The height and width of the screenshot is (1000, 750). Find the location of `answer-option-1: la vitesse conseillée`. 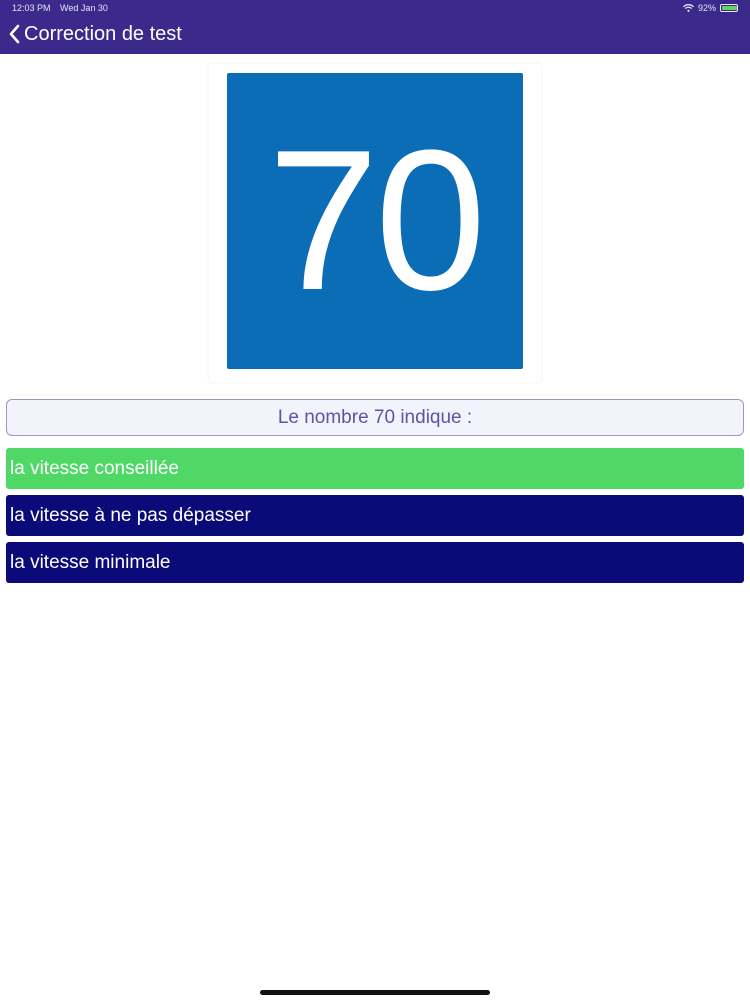

answer-option-1: la vitesse conseillée is located at coordinates (375, 468).